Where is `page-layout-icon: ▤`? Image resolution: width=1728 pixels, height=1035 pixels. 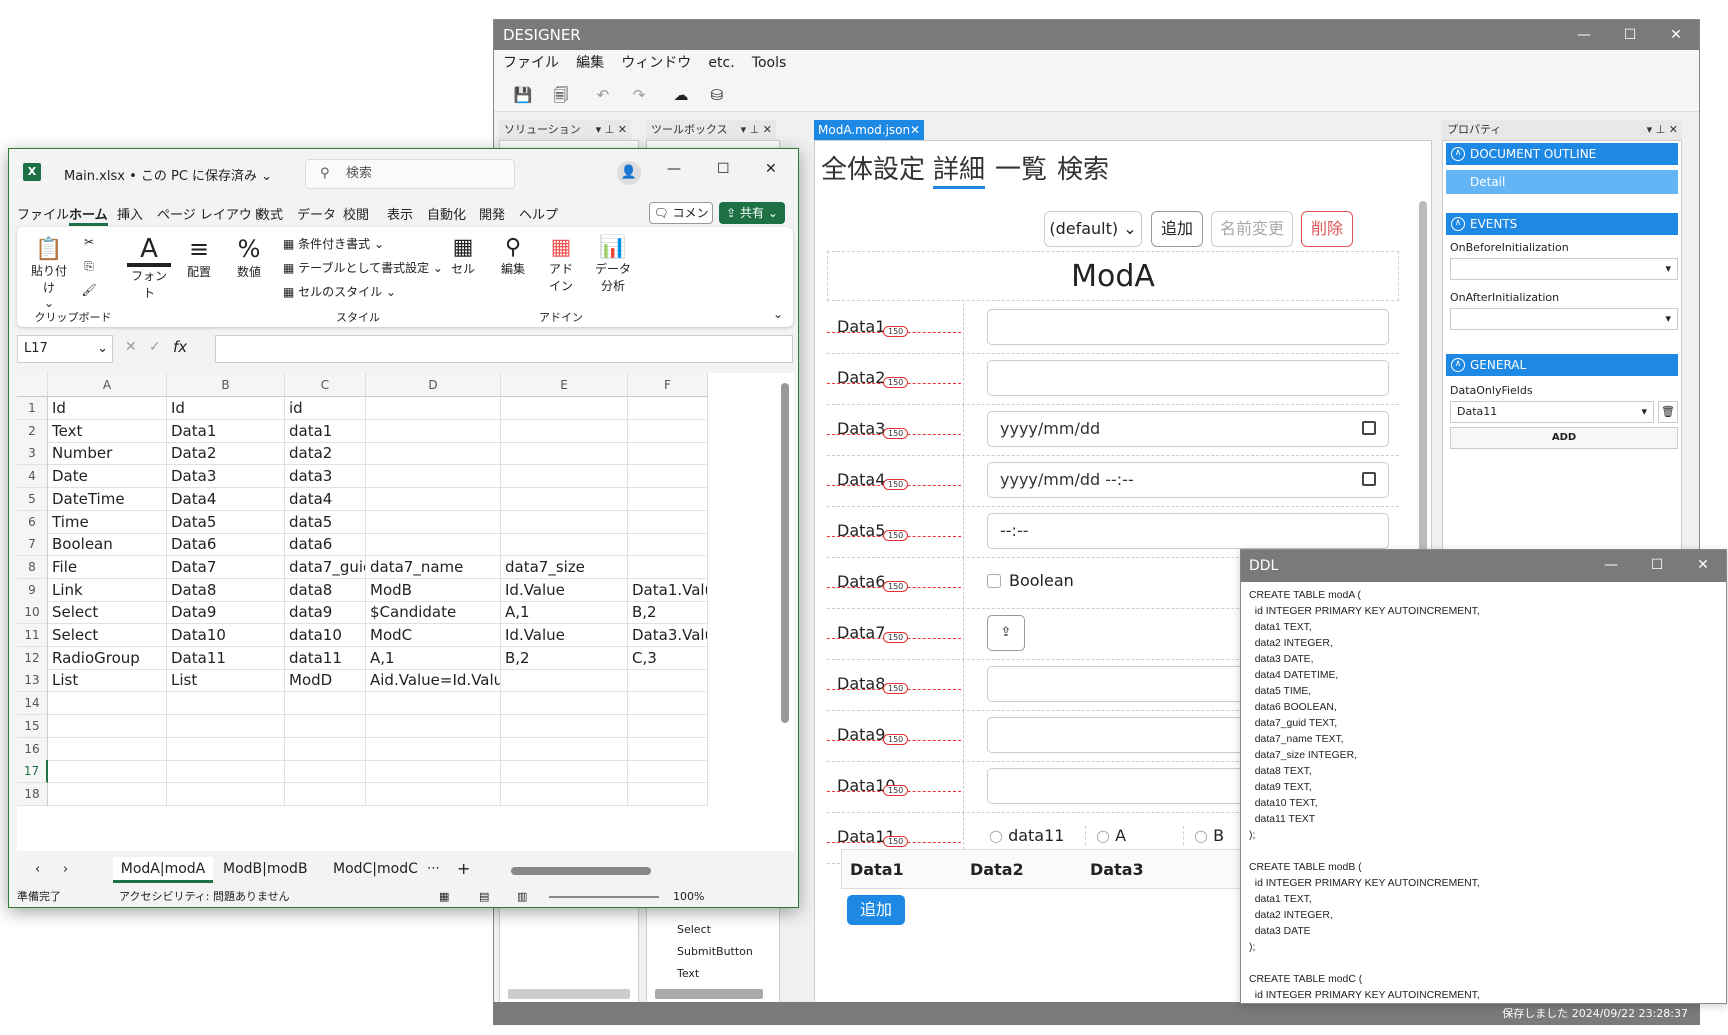
page-layout-icon: ▤ is located at coordinates (484, 896).